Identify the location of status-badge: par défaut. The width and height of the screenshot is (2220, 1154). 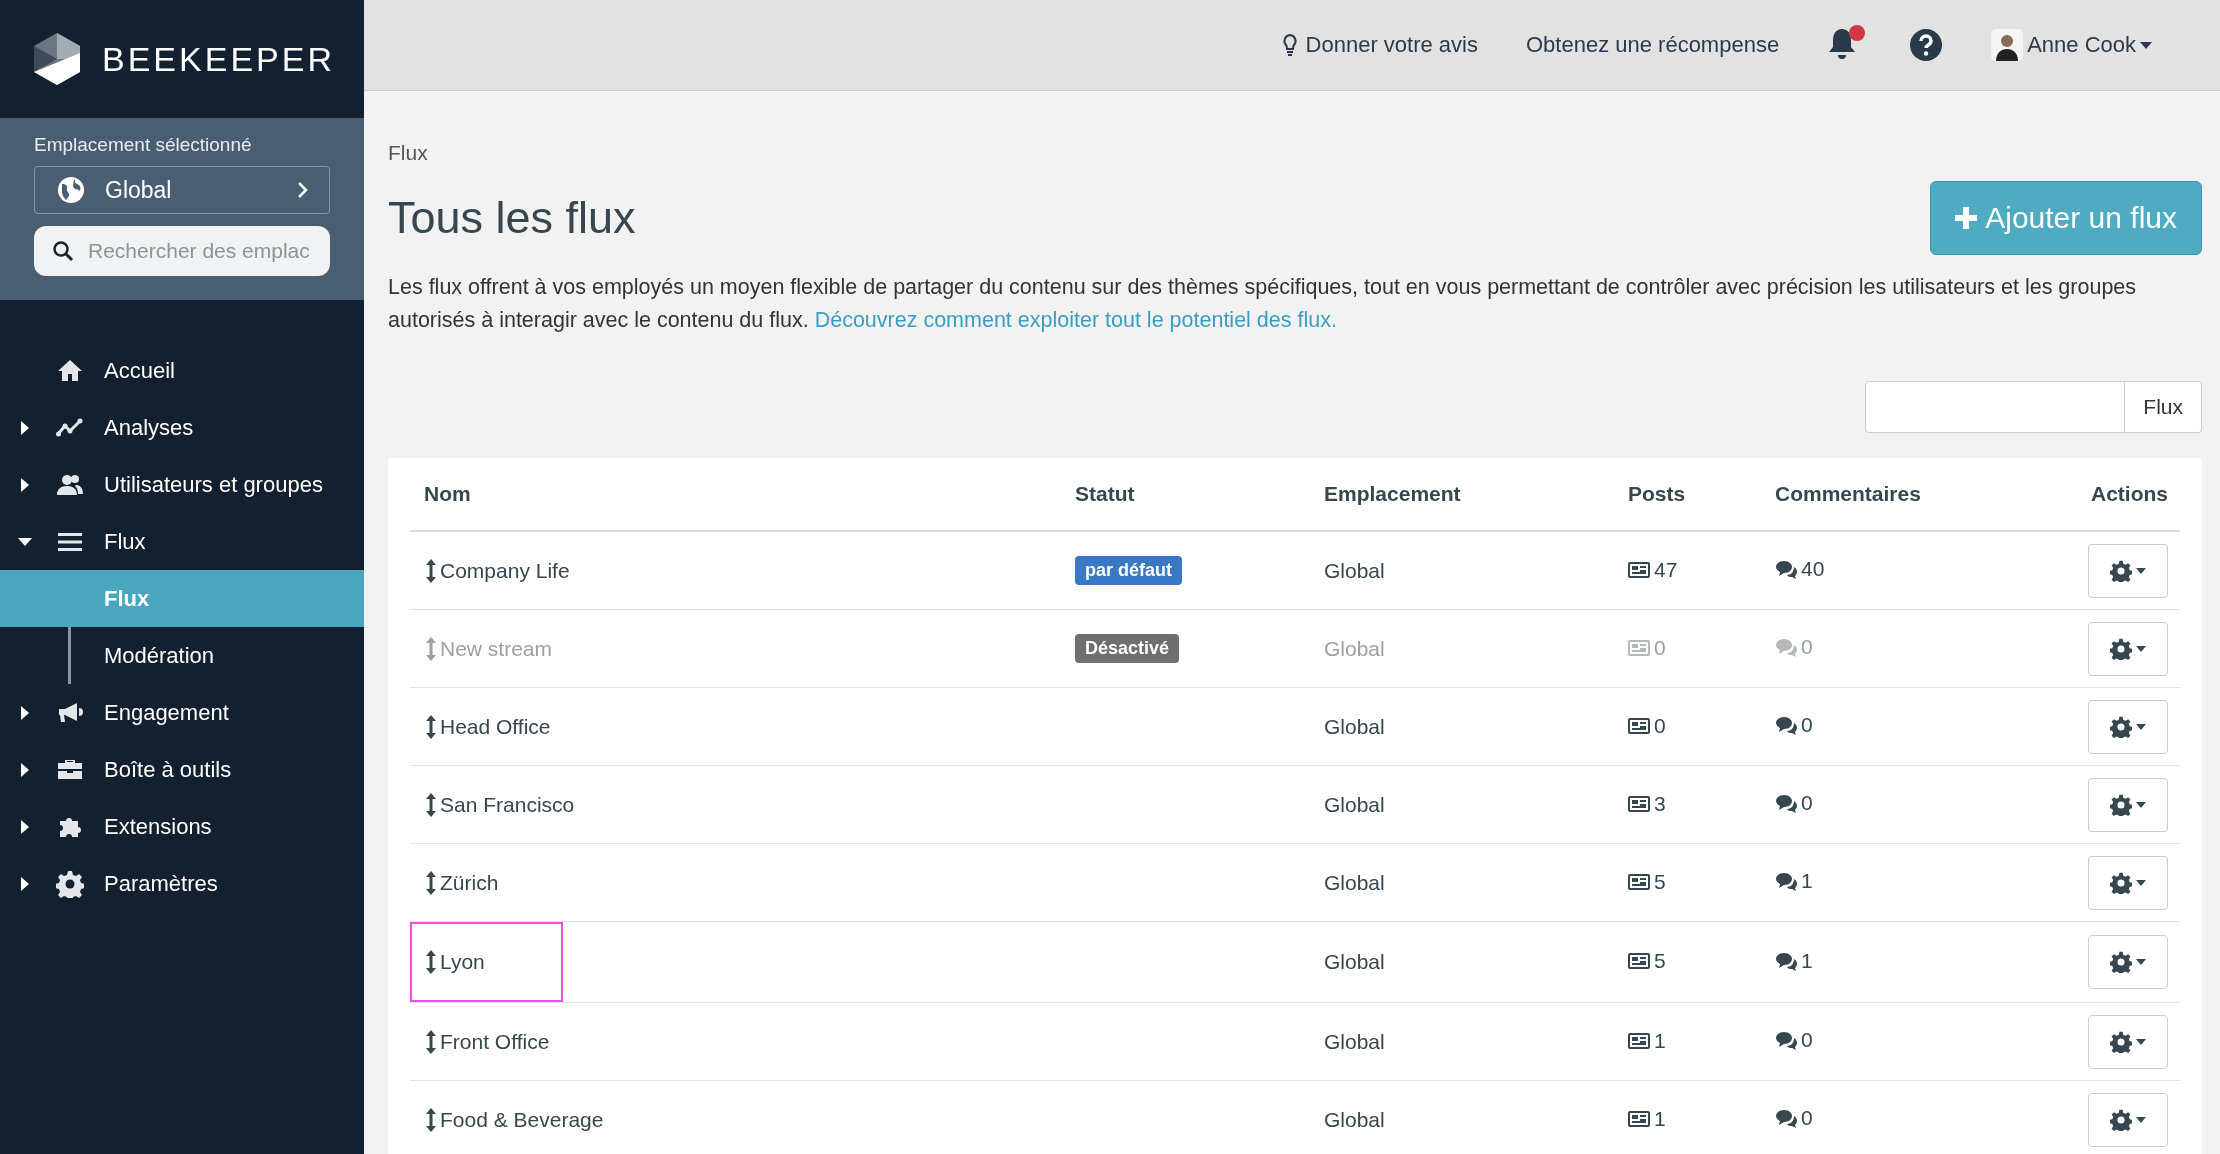
(1128, 570).